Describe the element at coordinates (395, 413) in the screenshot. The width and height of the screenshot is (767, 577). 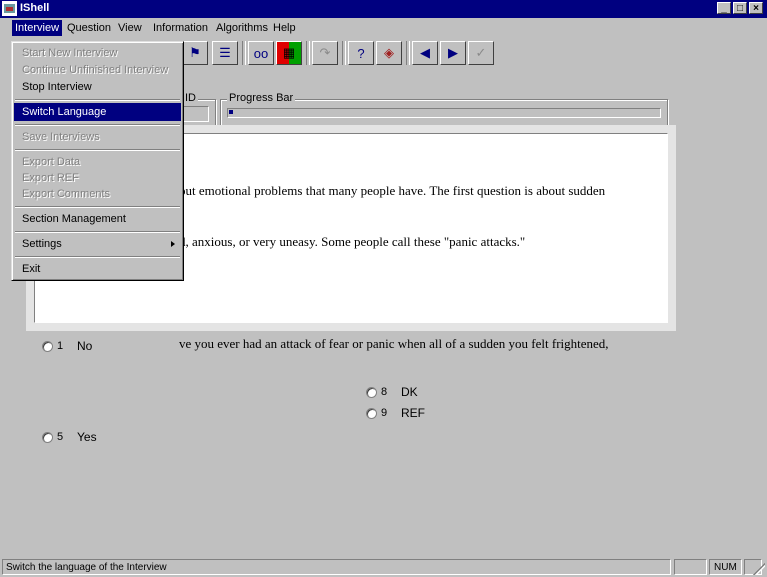
I see `answer-option-ref: 9 REF` at that location.